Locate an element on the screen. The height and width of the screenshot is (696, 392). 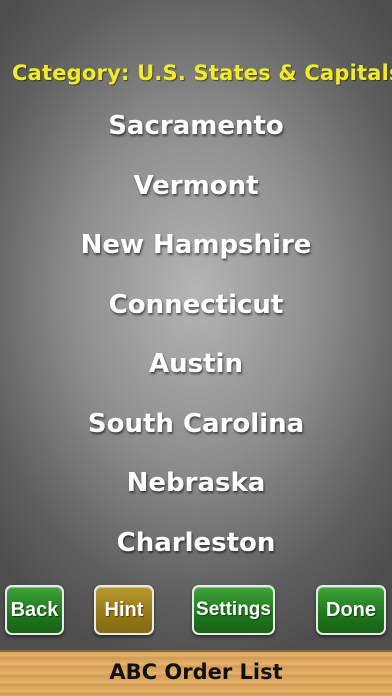
word-item: Vermont is located at coordinates (196, 191).